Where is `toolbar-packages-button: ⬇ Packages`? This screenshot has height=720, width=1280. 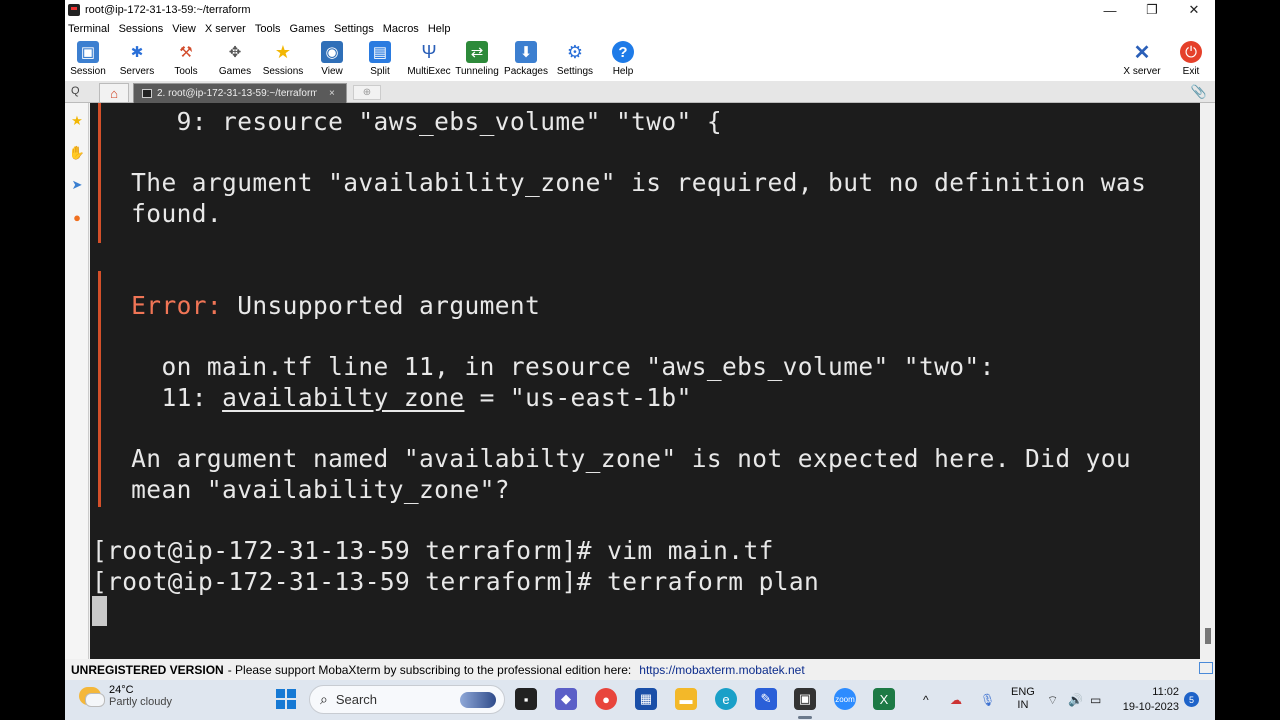 toolbar-packages-button: ⬇ Packages is located at coordinates (526, 60).